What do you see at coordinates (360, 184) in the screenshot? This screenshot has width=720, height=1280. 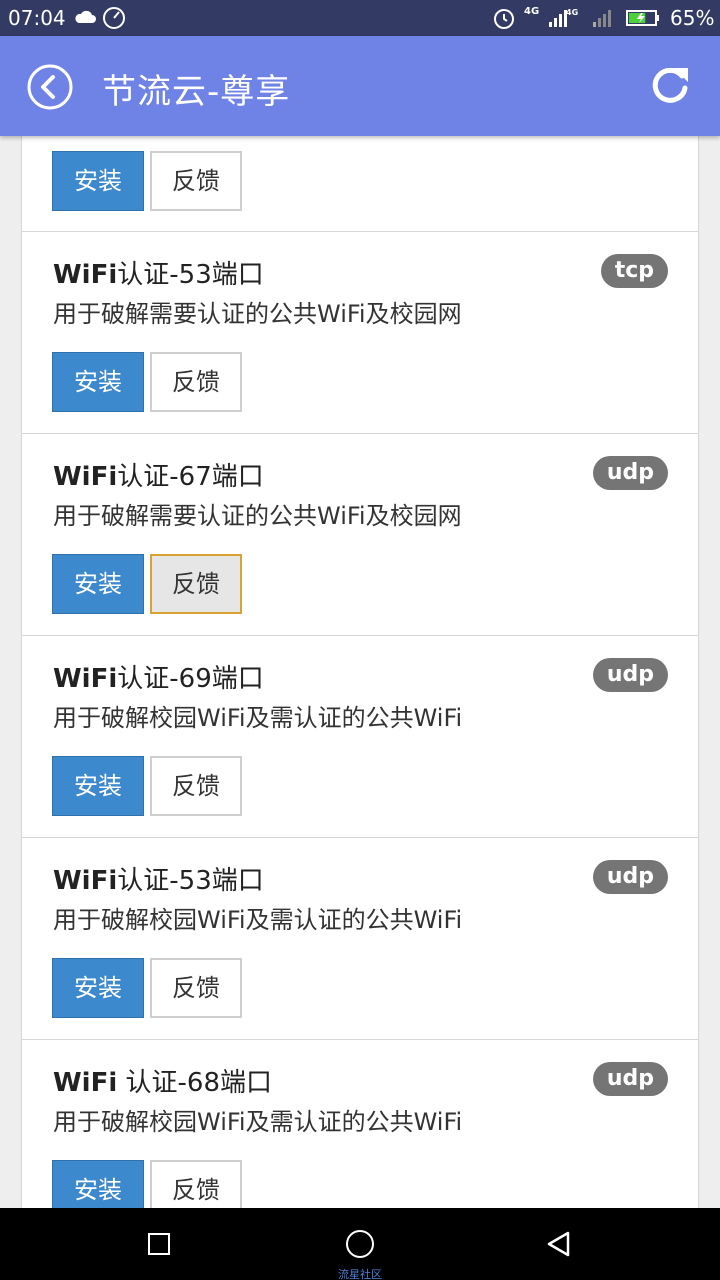 I see `list-item: WiFi认证-8080端口用于破解需要认证的公共WiFi及校园网tcp安装反馈` at bounding box center [360, 184].